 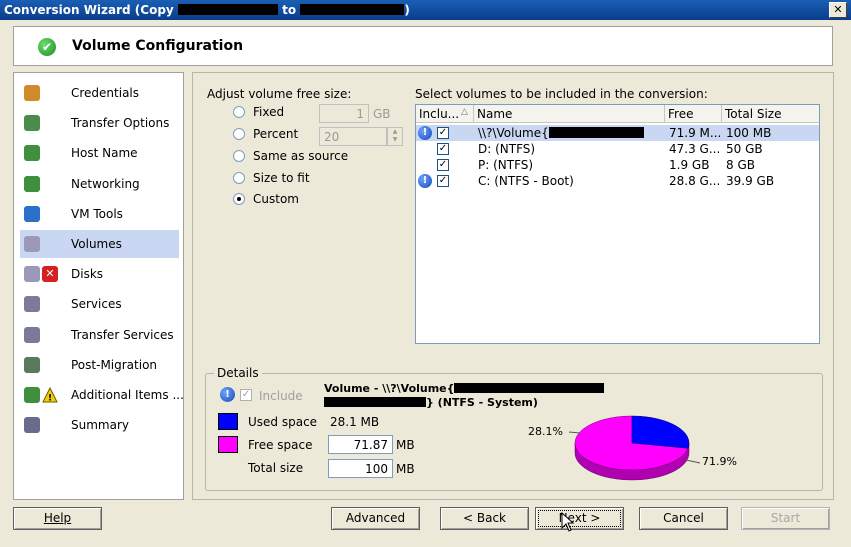 What do you see at coordinates (740, 165) in the screenshot?
I see `volume-total-cell: 8 GB` at bounding box center [740, 165].